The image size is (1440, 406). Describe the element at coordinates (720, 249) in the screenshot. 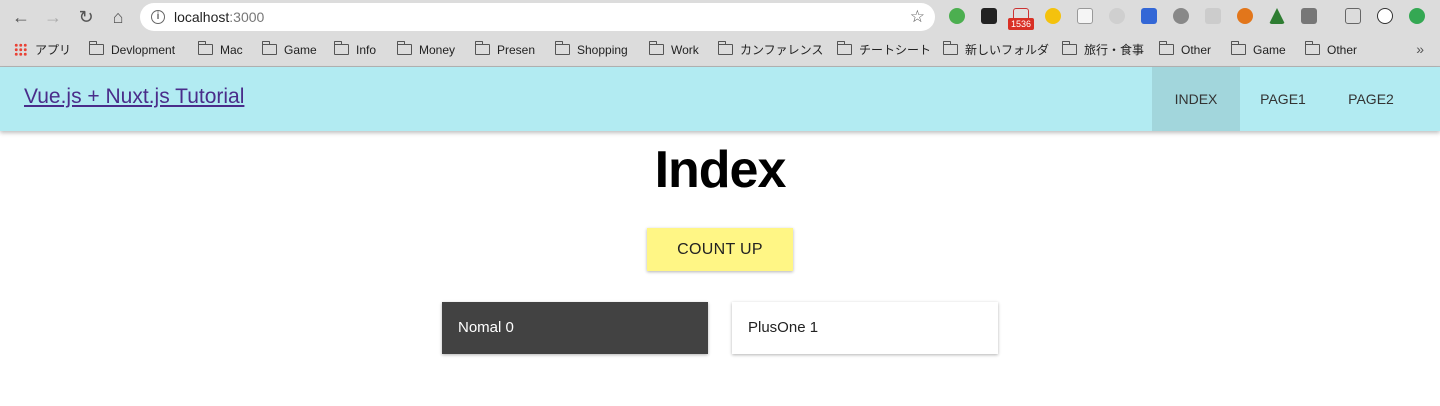

I see `count-up-button: COUNT UP` at that location.